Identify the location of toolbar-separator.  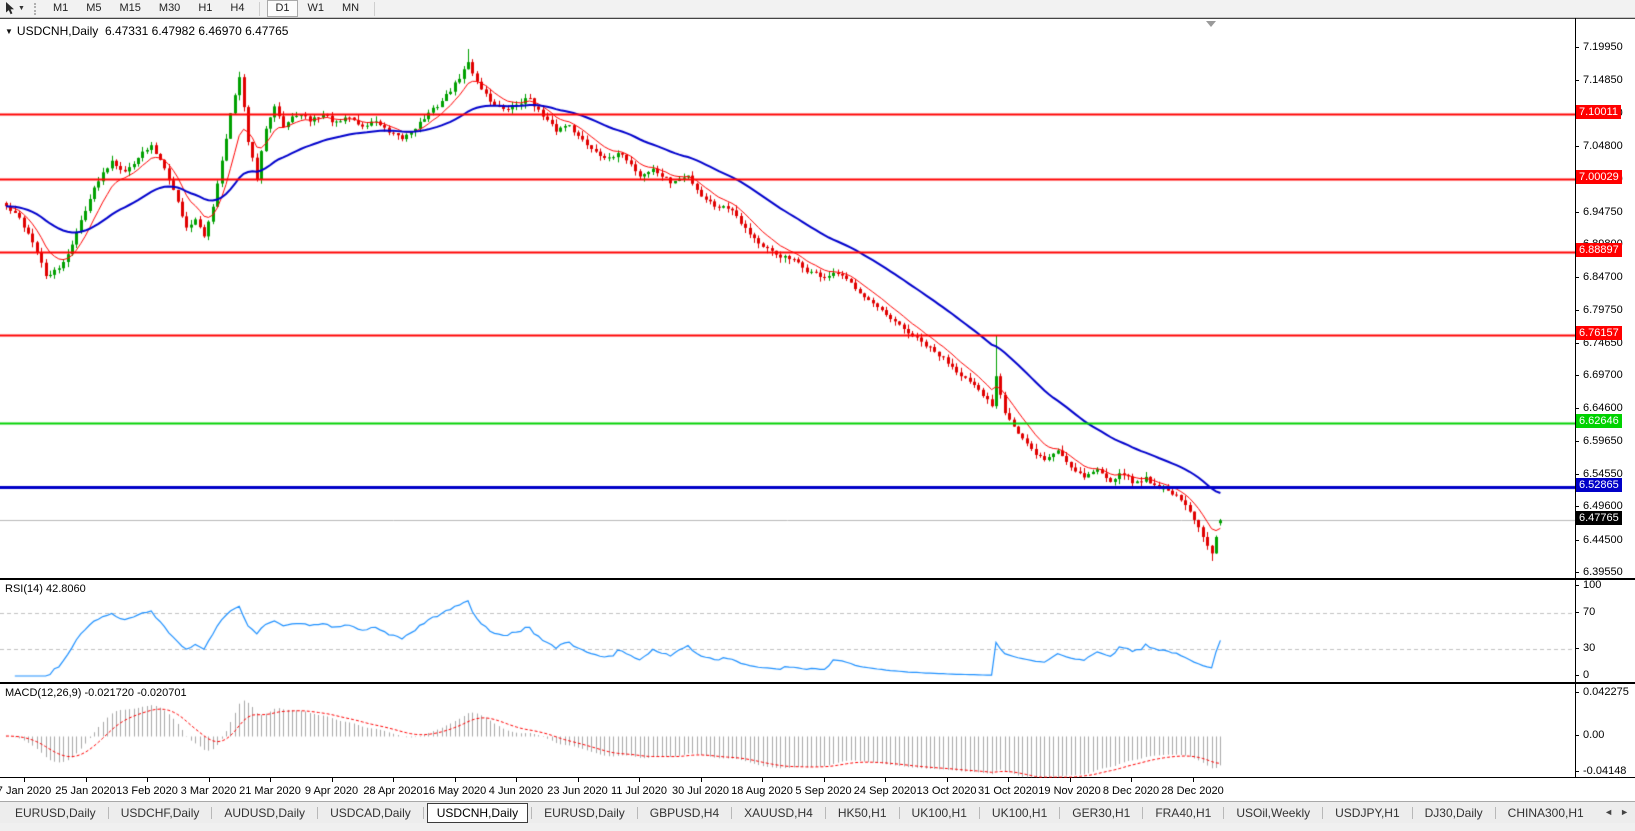
(375, 8).